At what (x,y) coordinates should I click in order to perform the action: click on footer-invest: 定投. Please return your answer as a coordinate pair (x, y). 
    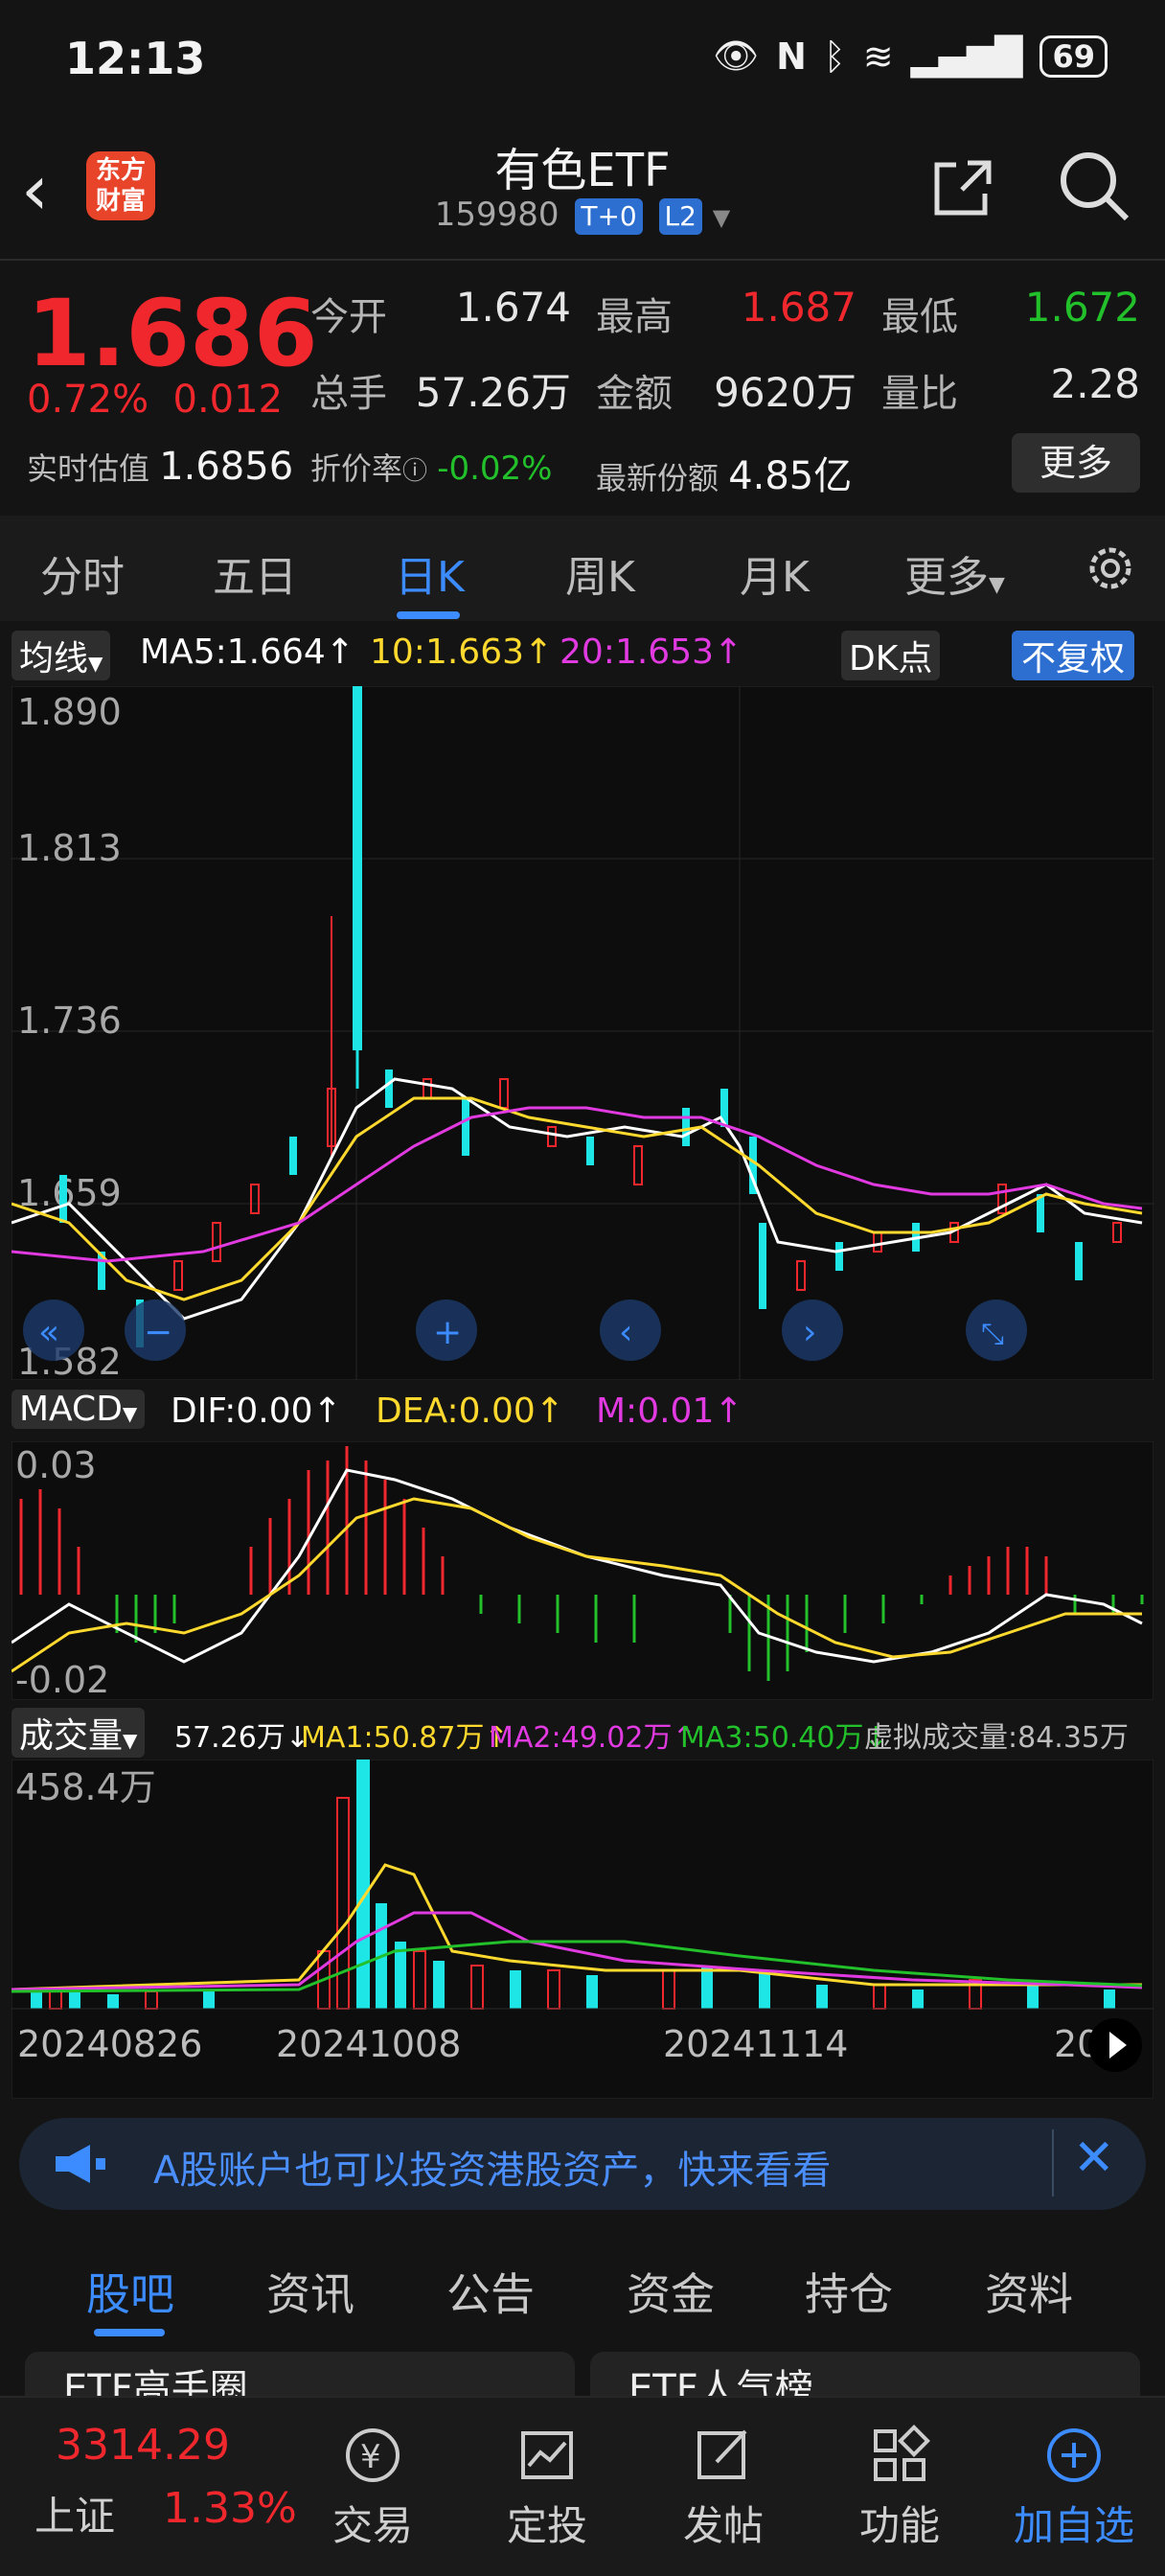
    Looking at the image, I should click on (547, 2484).